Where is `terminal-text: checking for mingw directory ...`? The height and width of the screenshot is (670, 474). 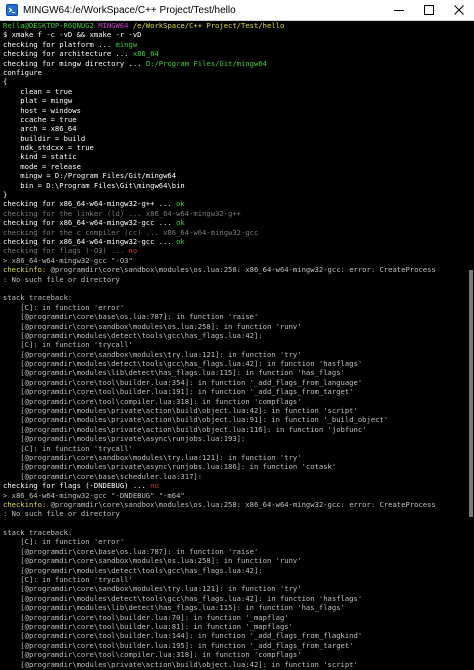 terminal-text: checking for mingw directory ... is located at coordinates (74, 63).